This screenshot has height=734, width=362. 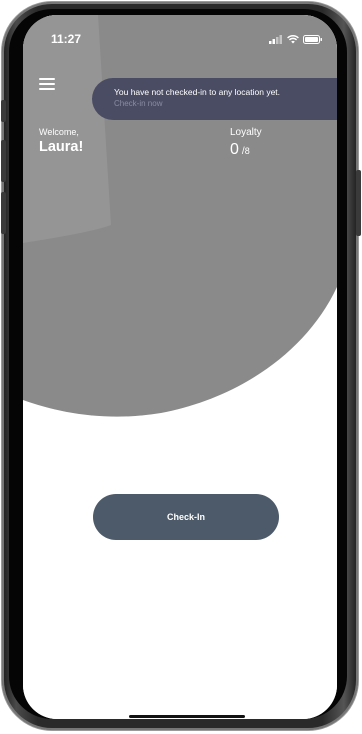 I want to click on checkin-button: Check-In, so click(x=186, y=517).